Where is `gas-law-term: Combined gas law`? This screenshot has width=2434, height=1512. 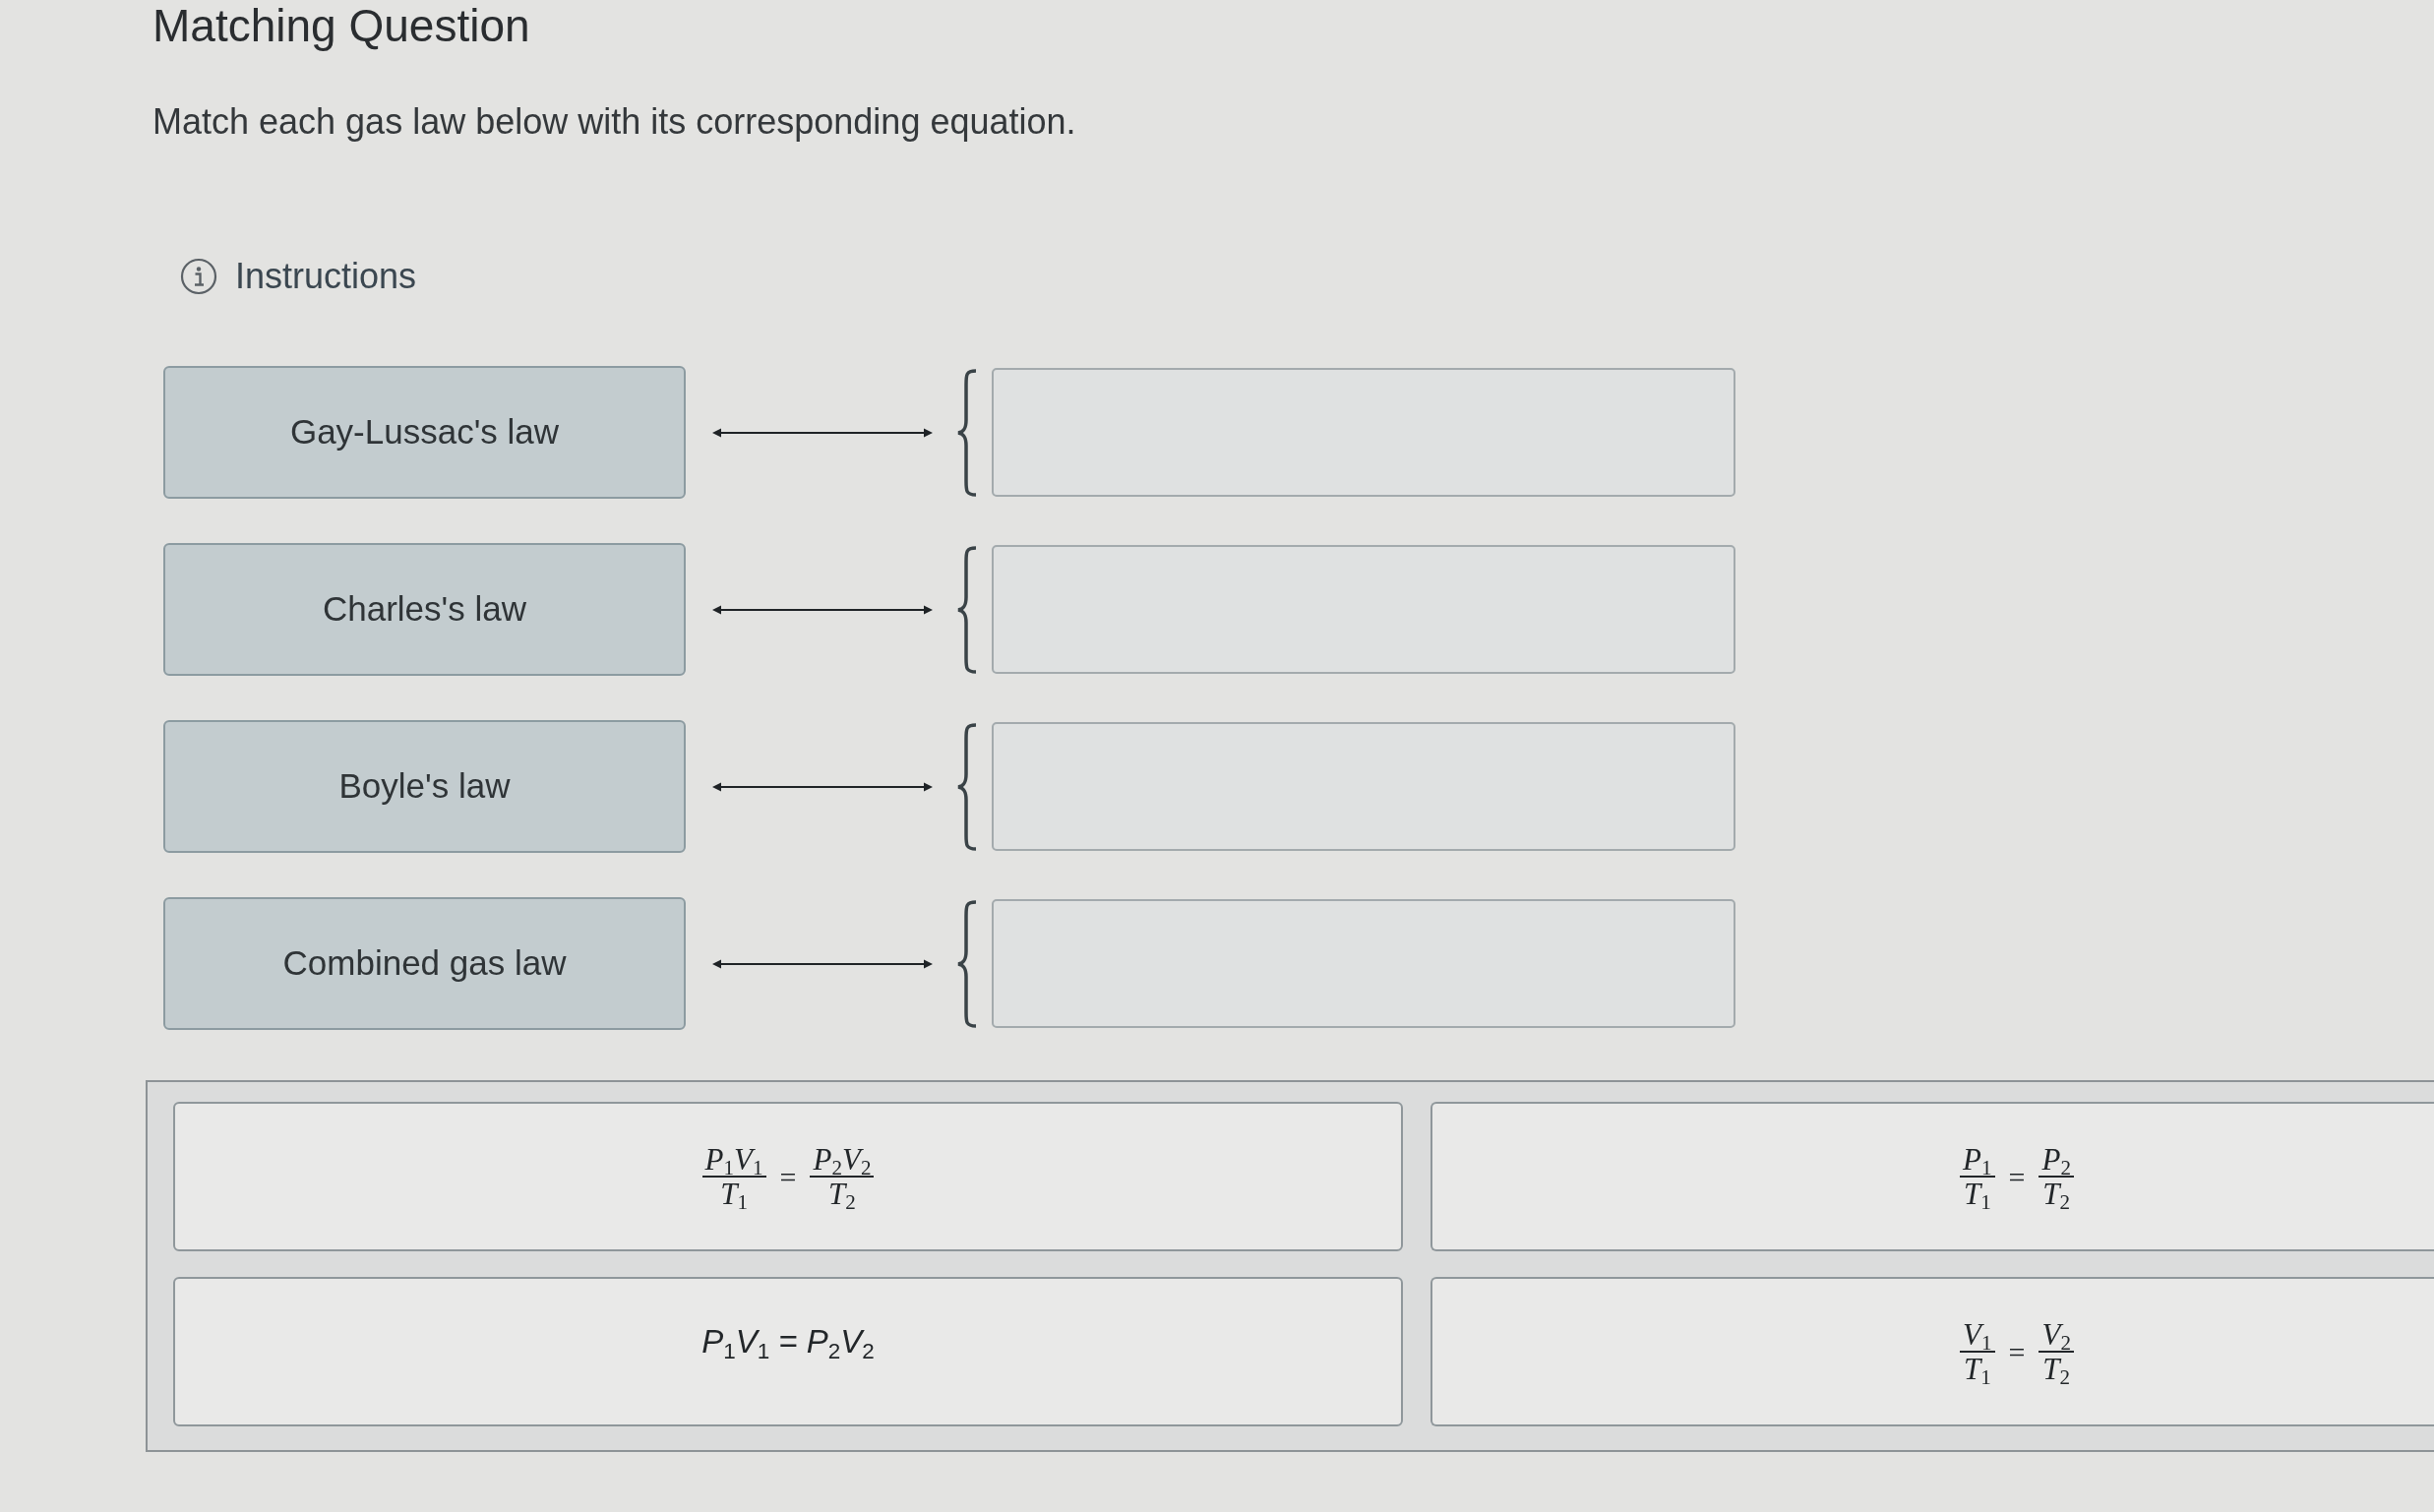
gas-law-term: Combined gas law is located at coordinates (424, 964).